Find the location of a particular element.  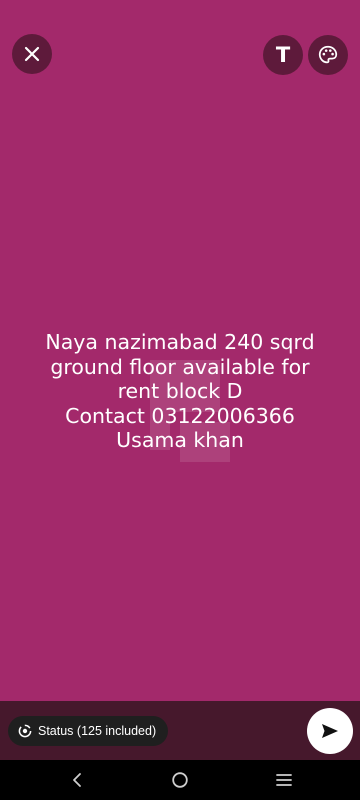

send-button is located at coordinates (330, 731).